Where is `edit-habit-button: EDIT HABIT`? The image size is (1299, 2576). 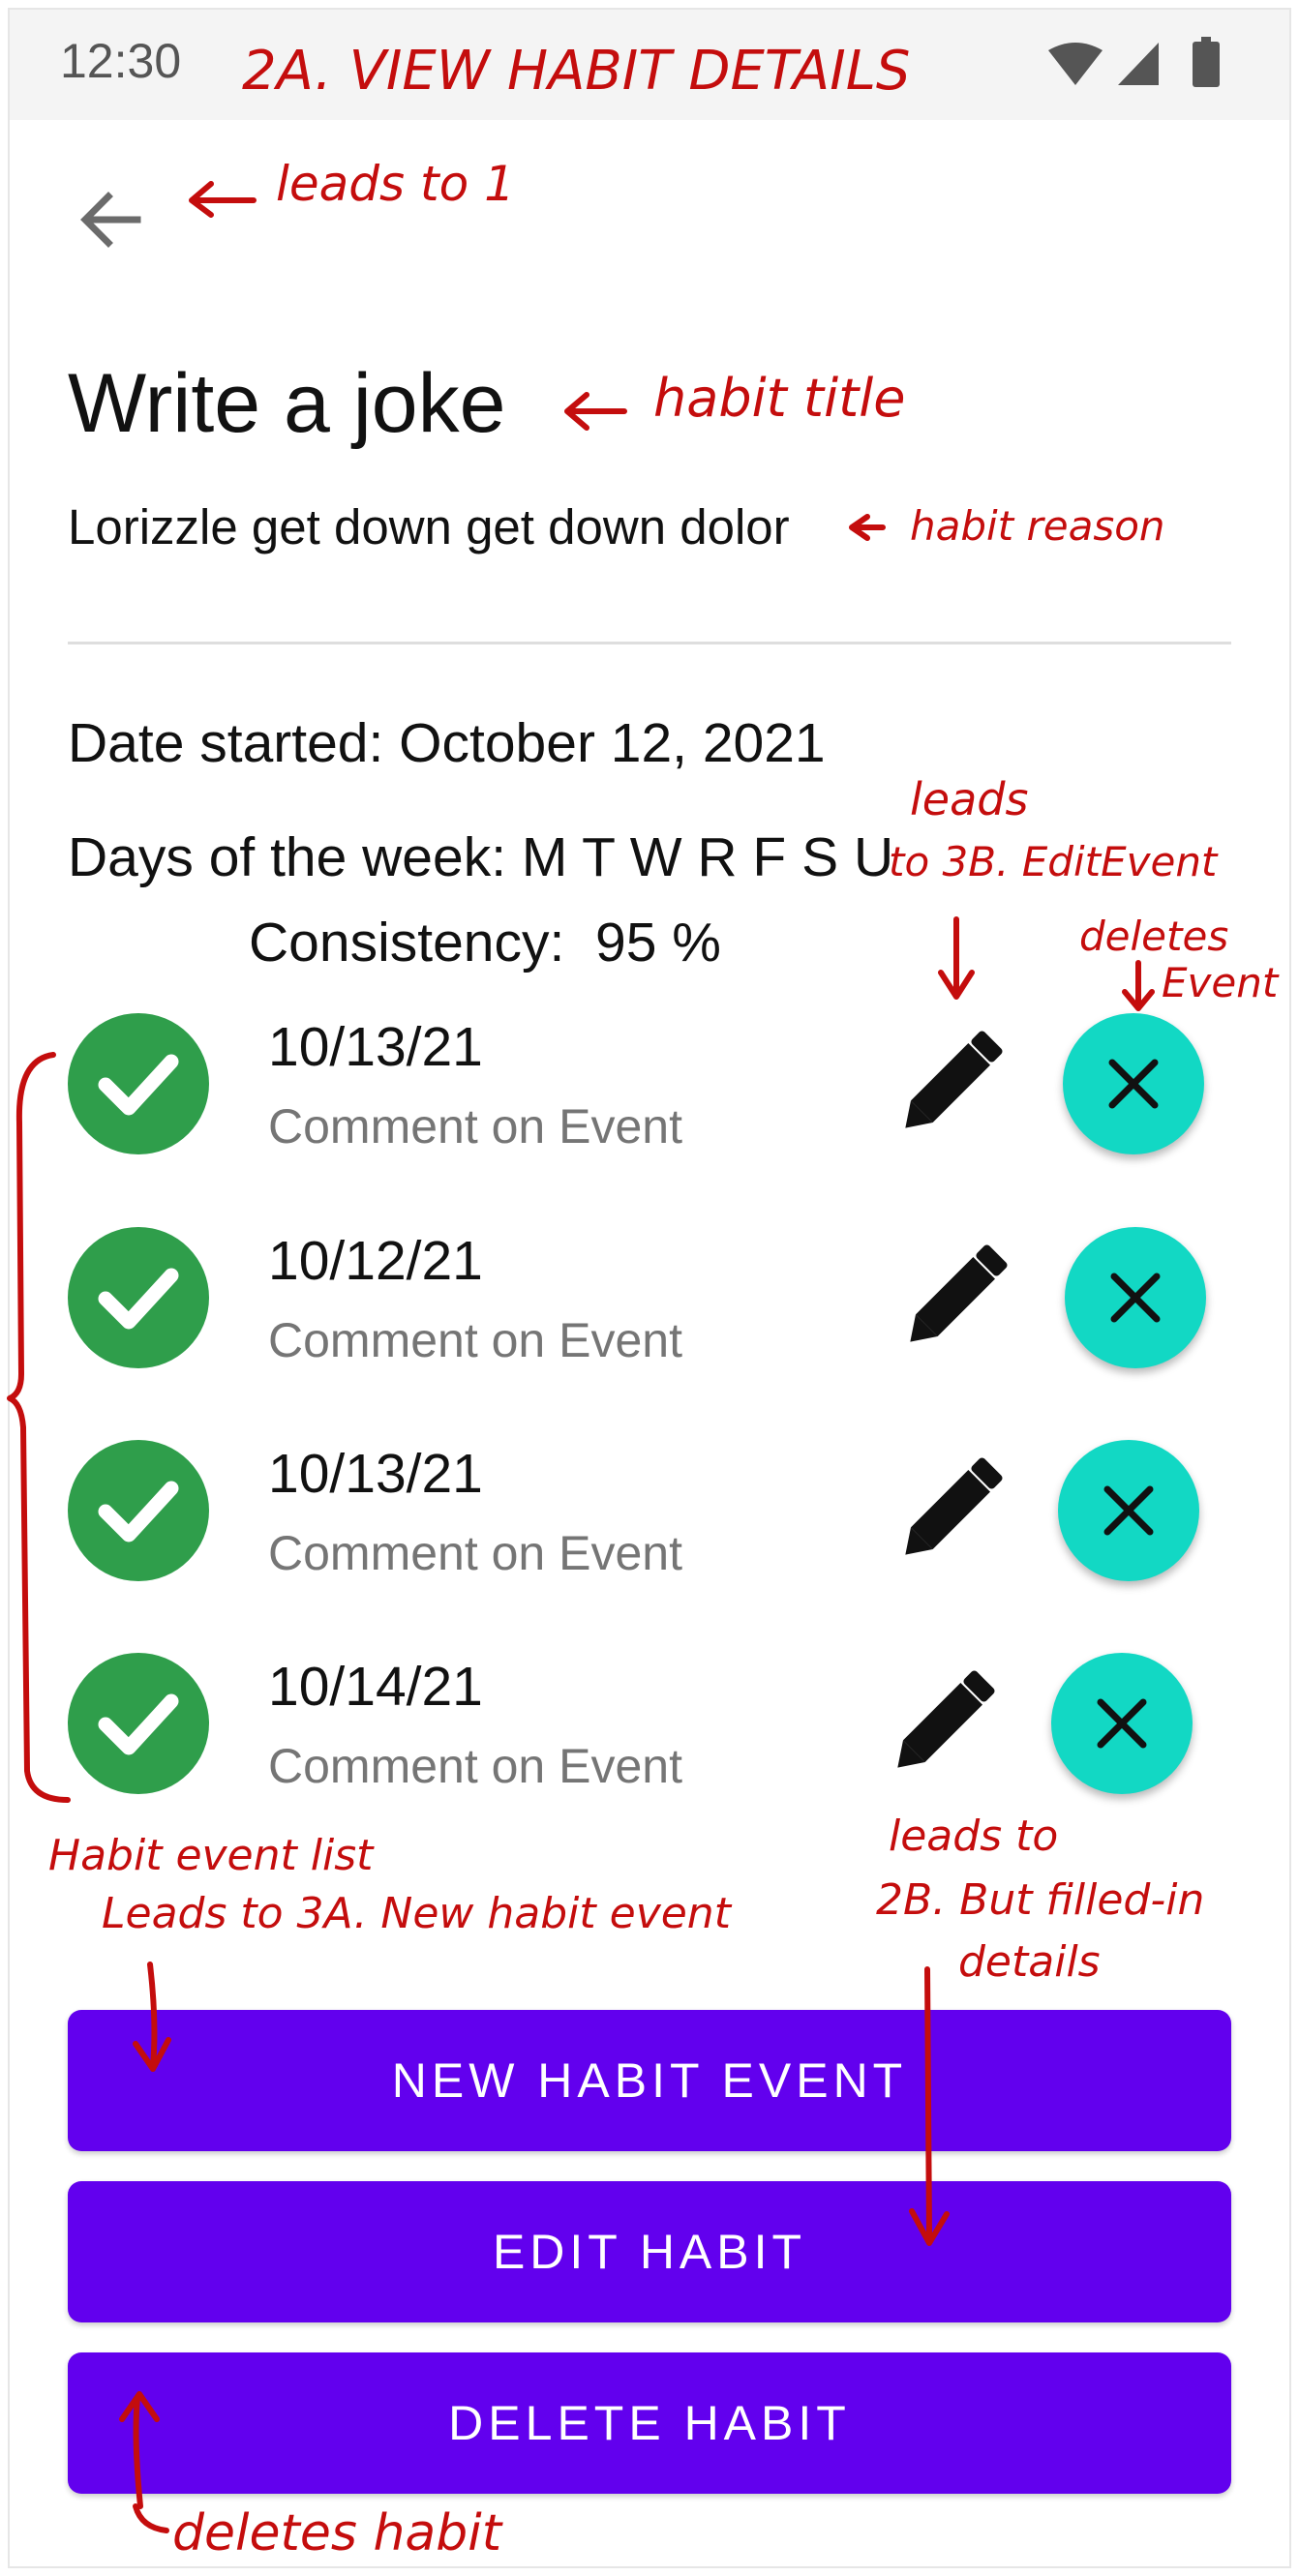 edit-habit-button: EDIT HABIT is located at coordinates (649, 2251).